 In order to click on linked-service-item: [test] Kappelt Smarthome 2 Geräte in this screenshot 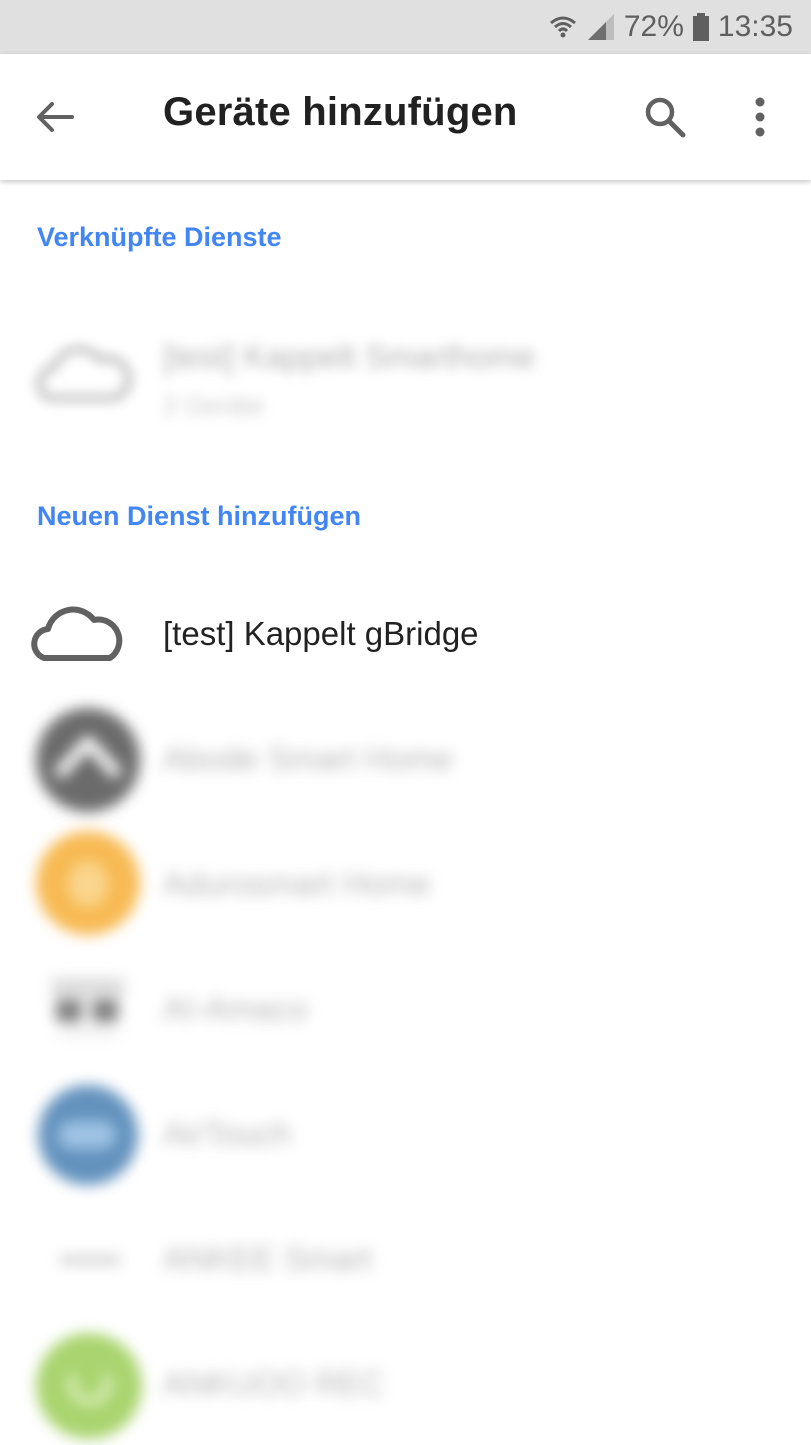, I will do `click(405, 378)`.